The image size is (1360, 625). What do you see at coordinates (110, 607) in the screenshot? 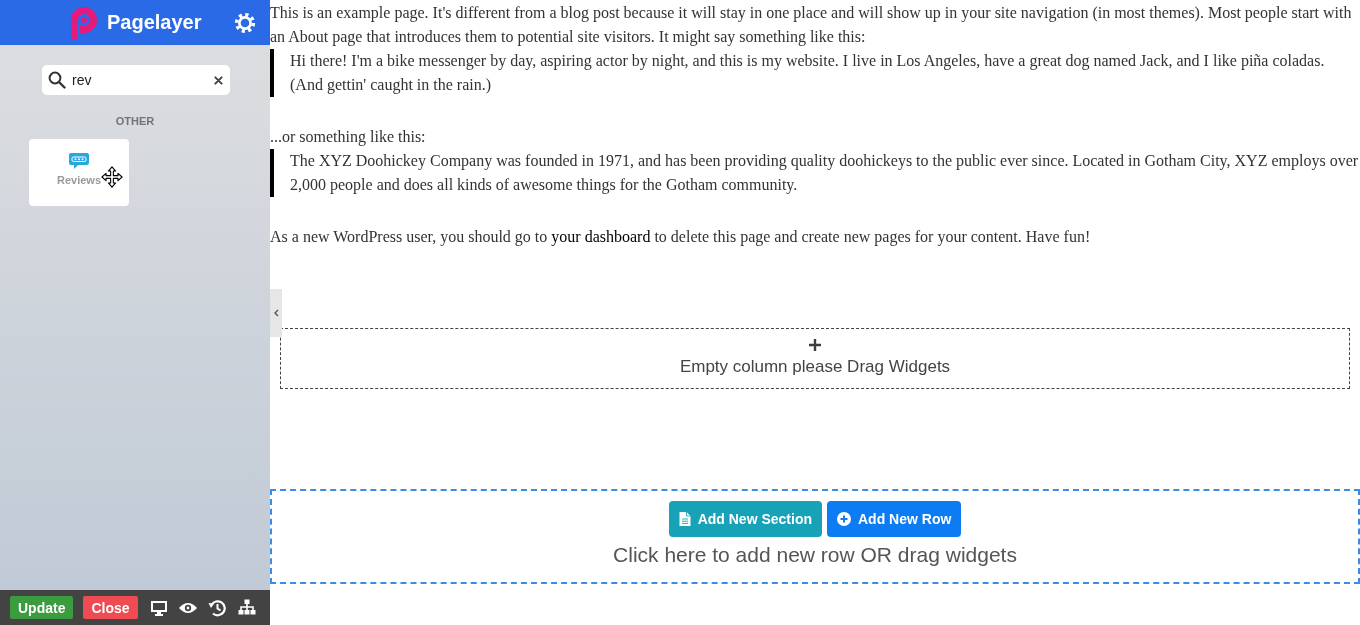
I see `close-button: Close` at bounding box center [110, 607].